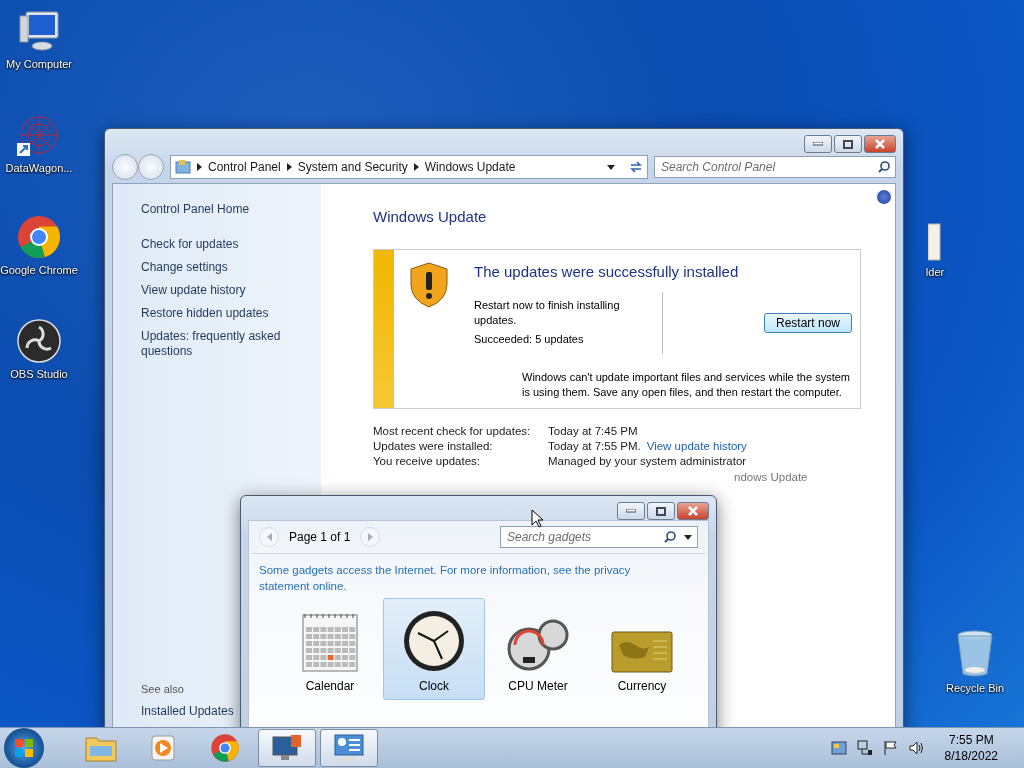  I want to click on privacy-notice: Some gadgets access the Internet. For more information, see the privacy statement online., so click(469, 578).